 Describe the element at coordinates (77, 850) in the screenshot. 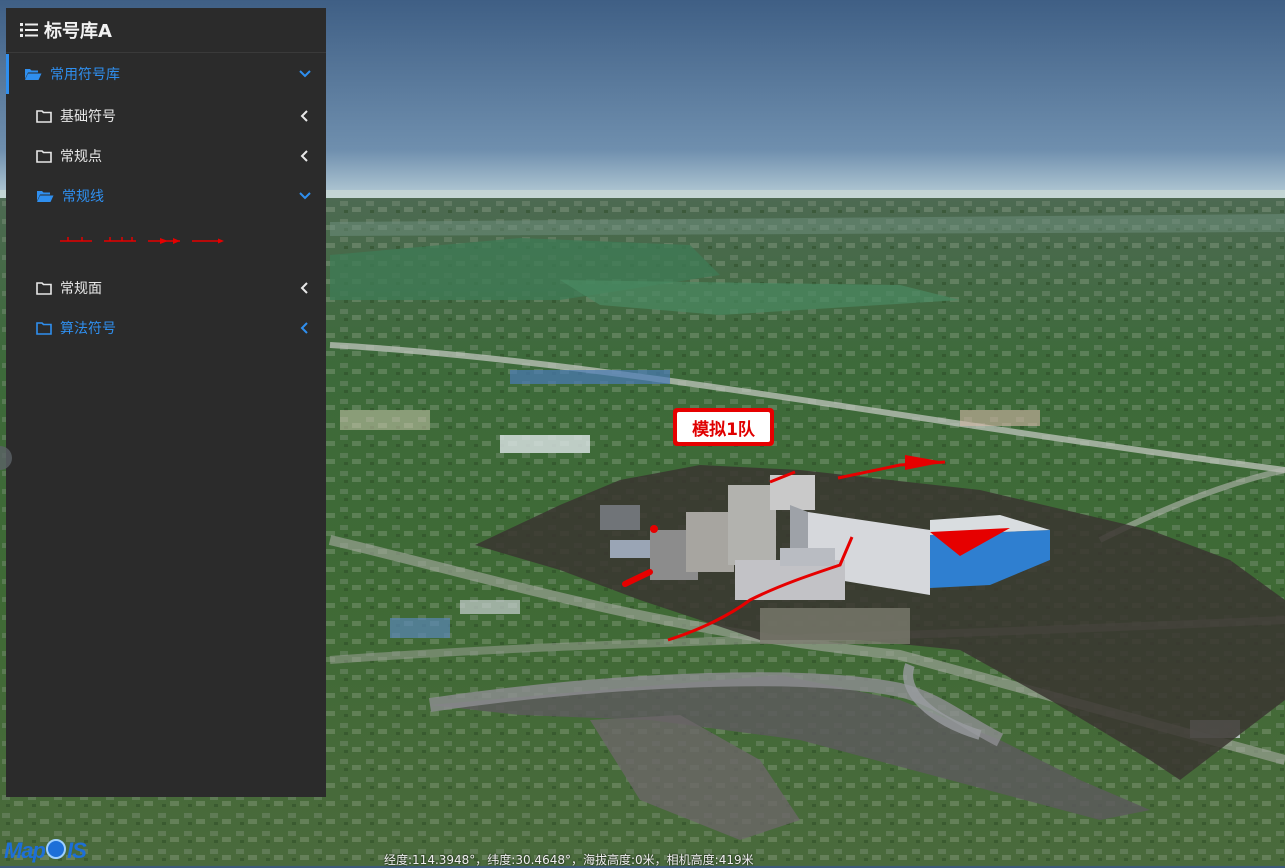

I see `logo-text-right: IS` at that location.